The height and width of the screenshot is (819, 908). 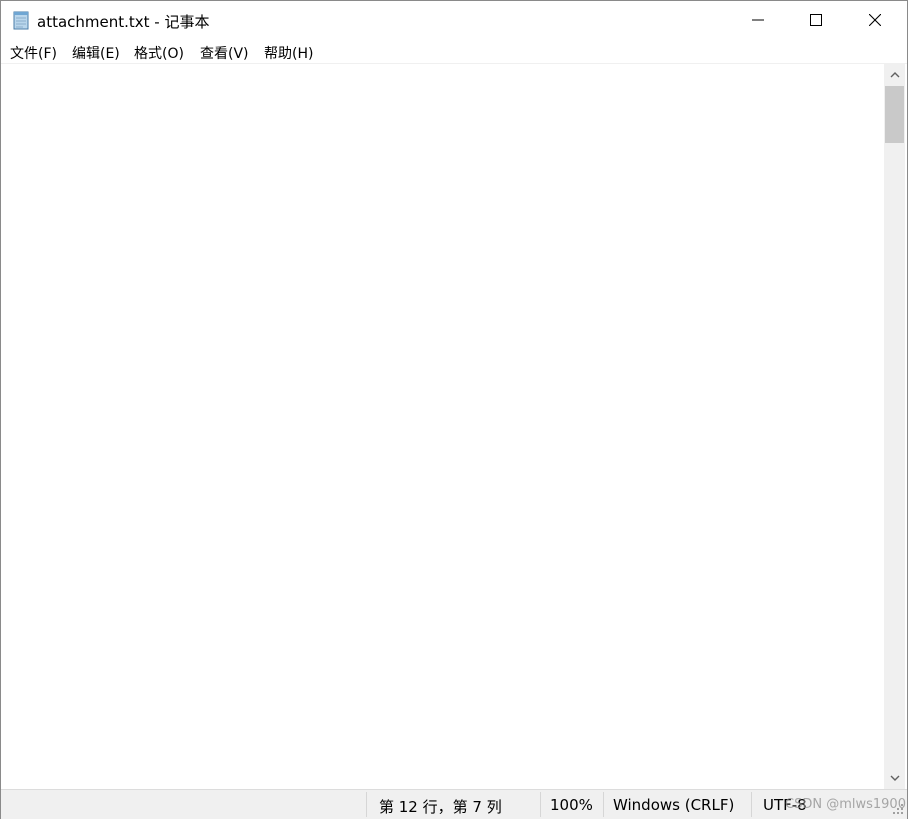 I want to click on resize-grip-icon, so click(x=898, y=809).